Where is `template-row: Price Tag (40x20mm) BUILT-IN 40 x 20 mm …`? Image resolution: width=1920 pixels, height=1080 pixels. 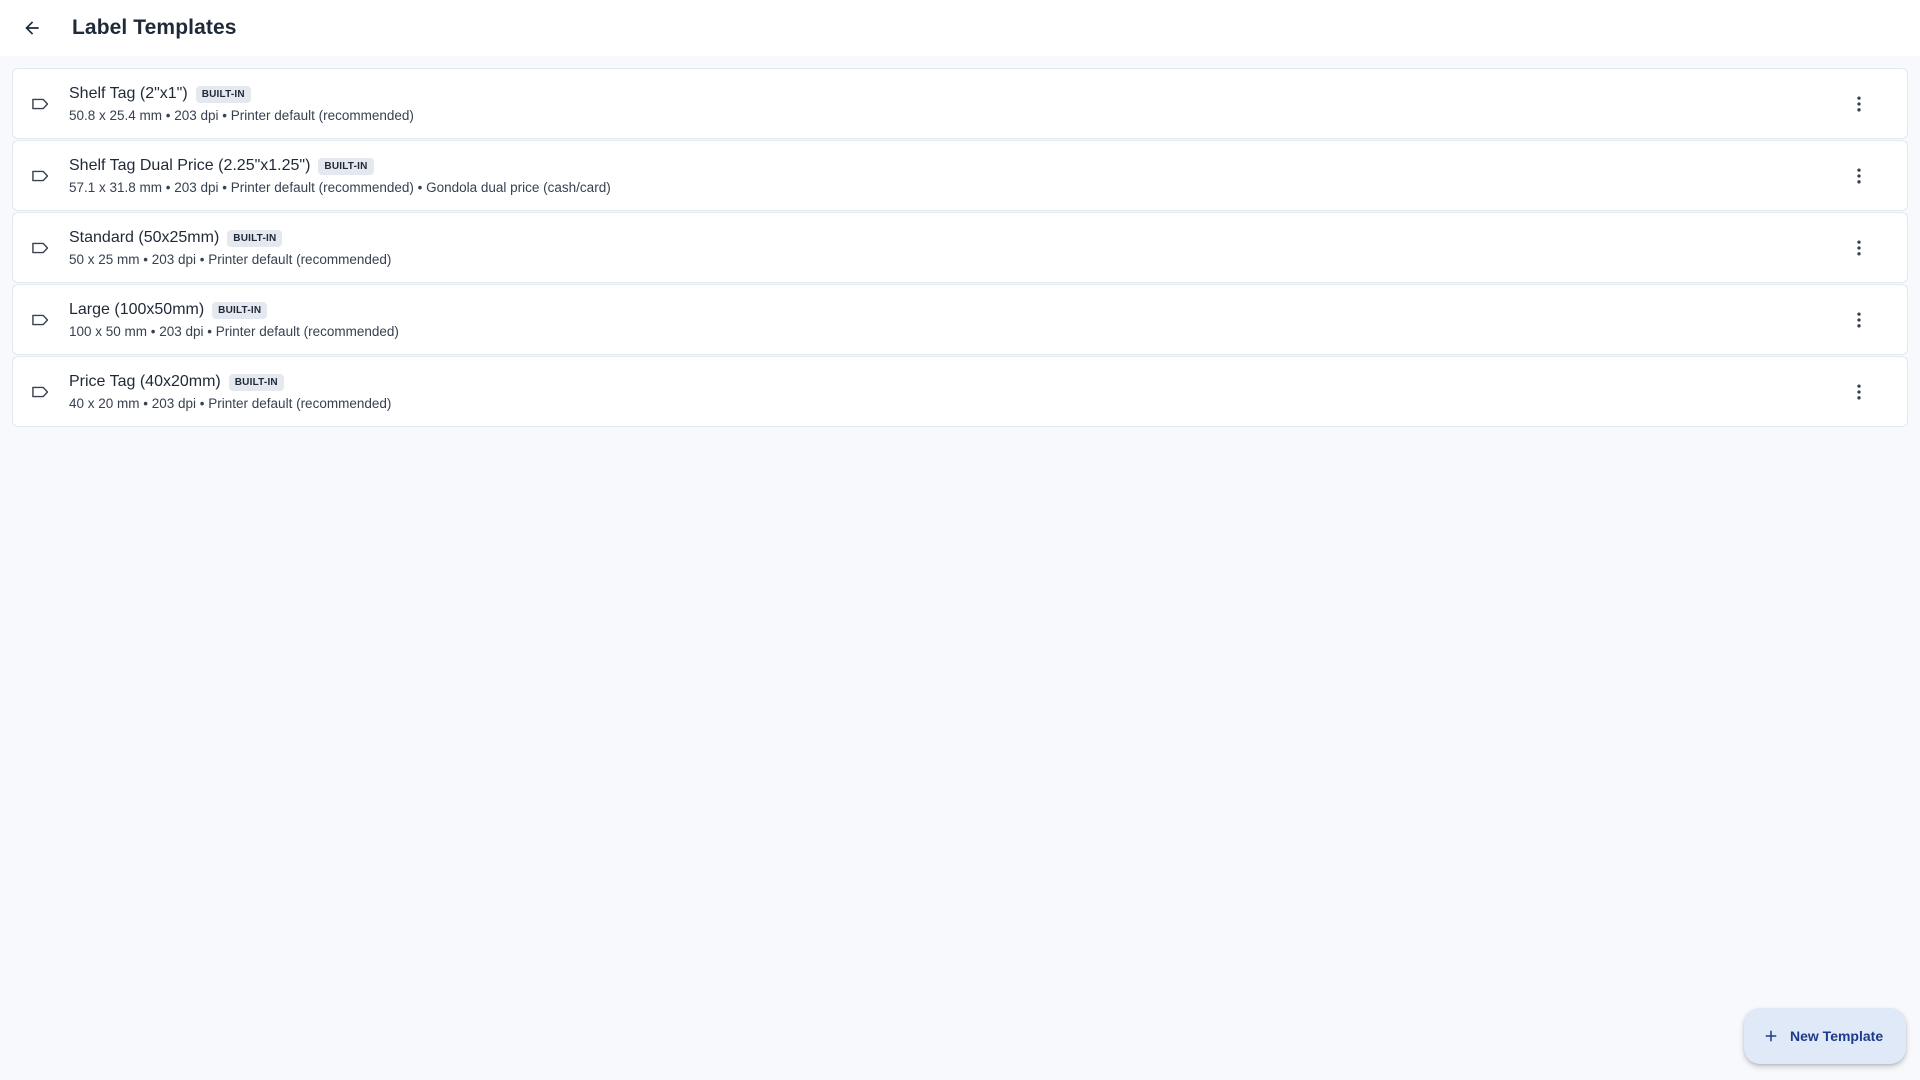
template-row: Price Tag (40x20mm) BUILT-IN 40 x 20 mm … is located at coordinates (960, 391).